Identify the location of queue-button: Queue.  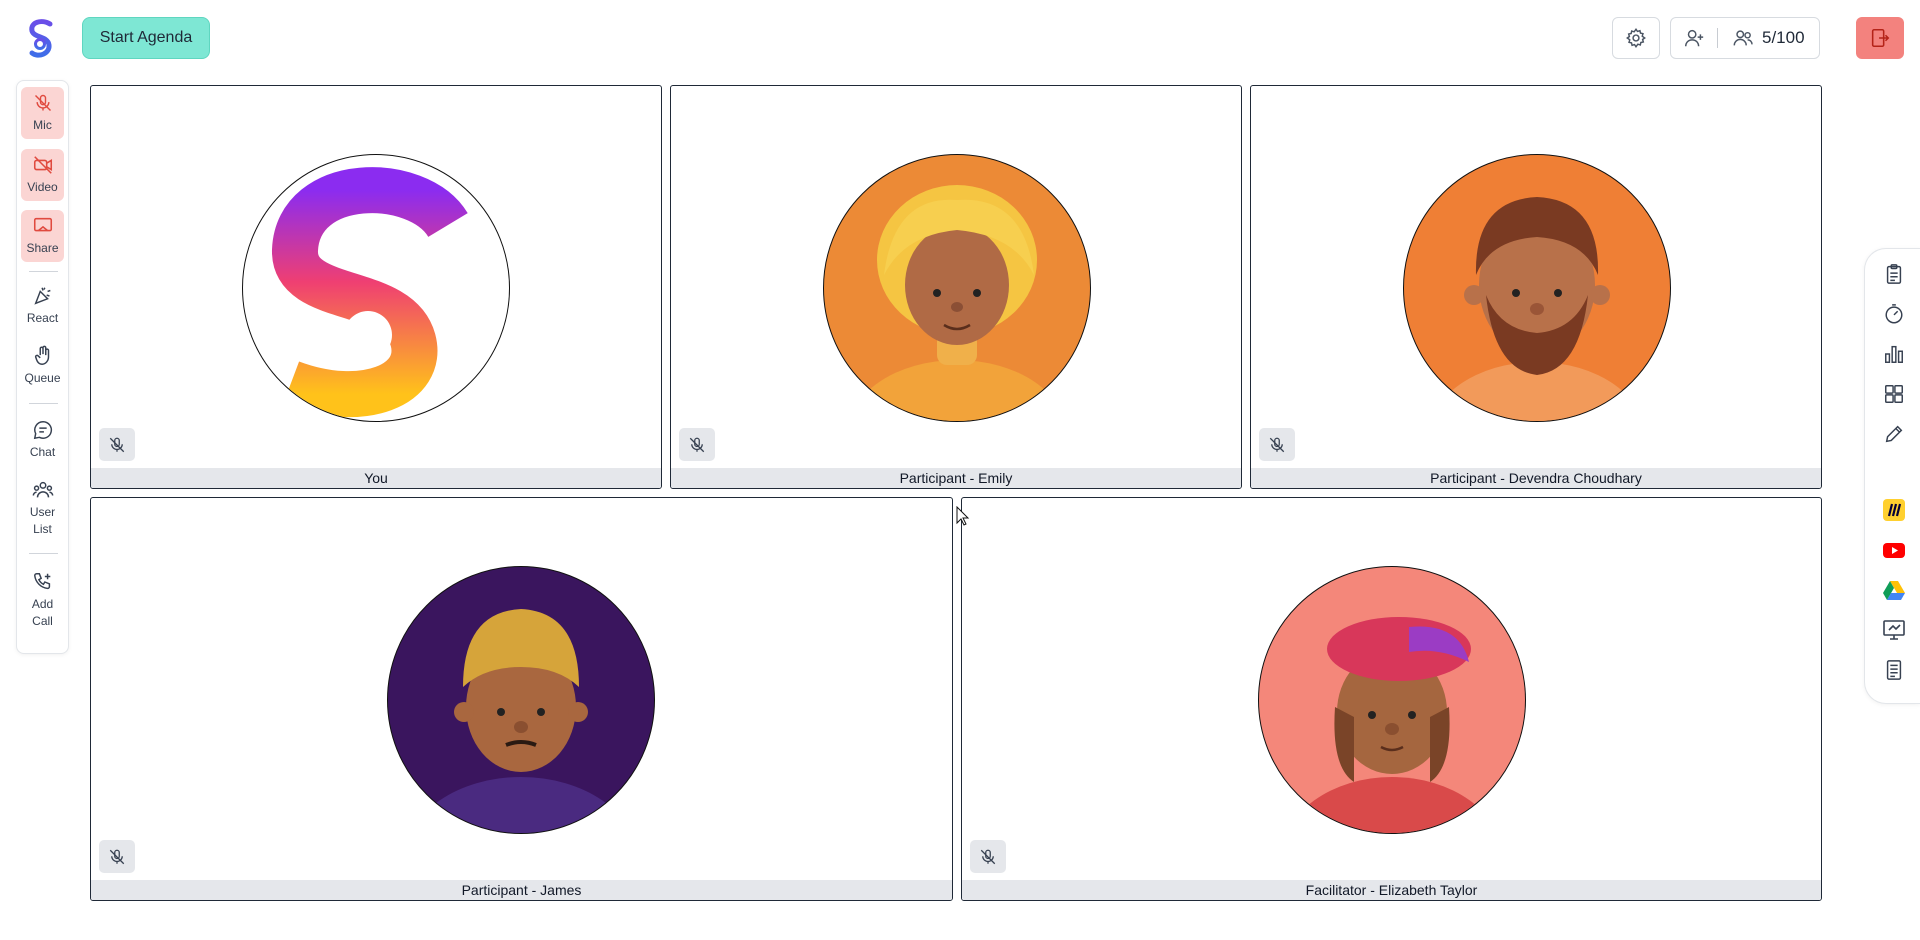
(42, 370).